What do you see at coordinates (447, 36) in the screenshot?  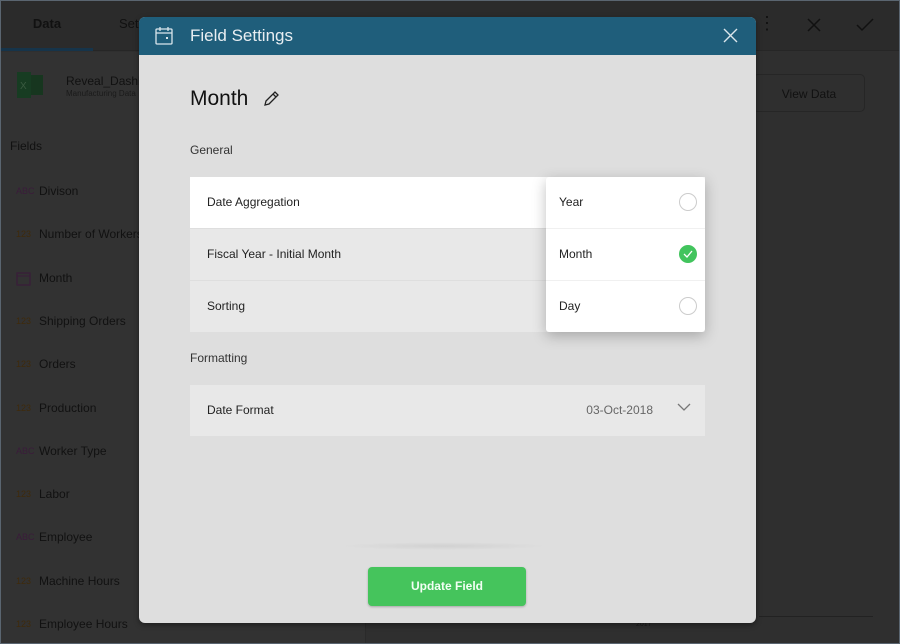 I see `dialog-header: Field Settings` at bounding box center [447, 36].